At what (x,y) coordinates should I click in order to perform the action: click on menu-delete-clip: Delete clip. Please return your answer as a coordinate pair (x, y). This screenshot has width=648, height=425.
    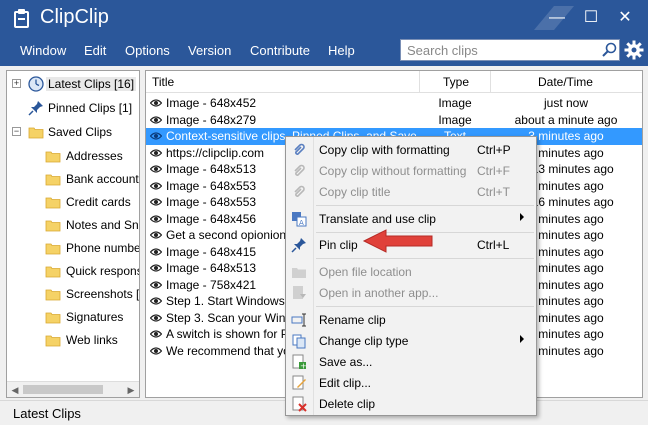
    Looking at the image, I should click on (411, 404).